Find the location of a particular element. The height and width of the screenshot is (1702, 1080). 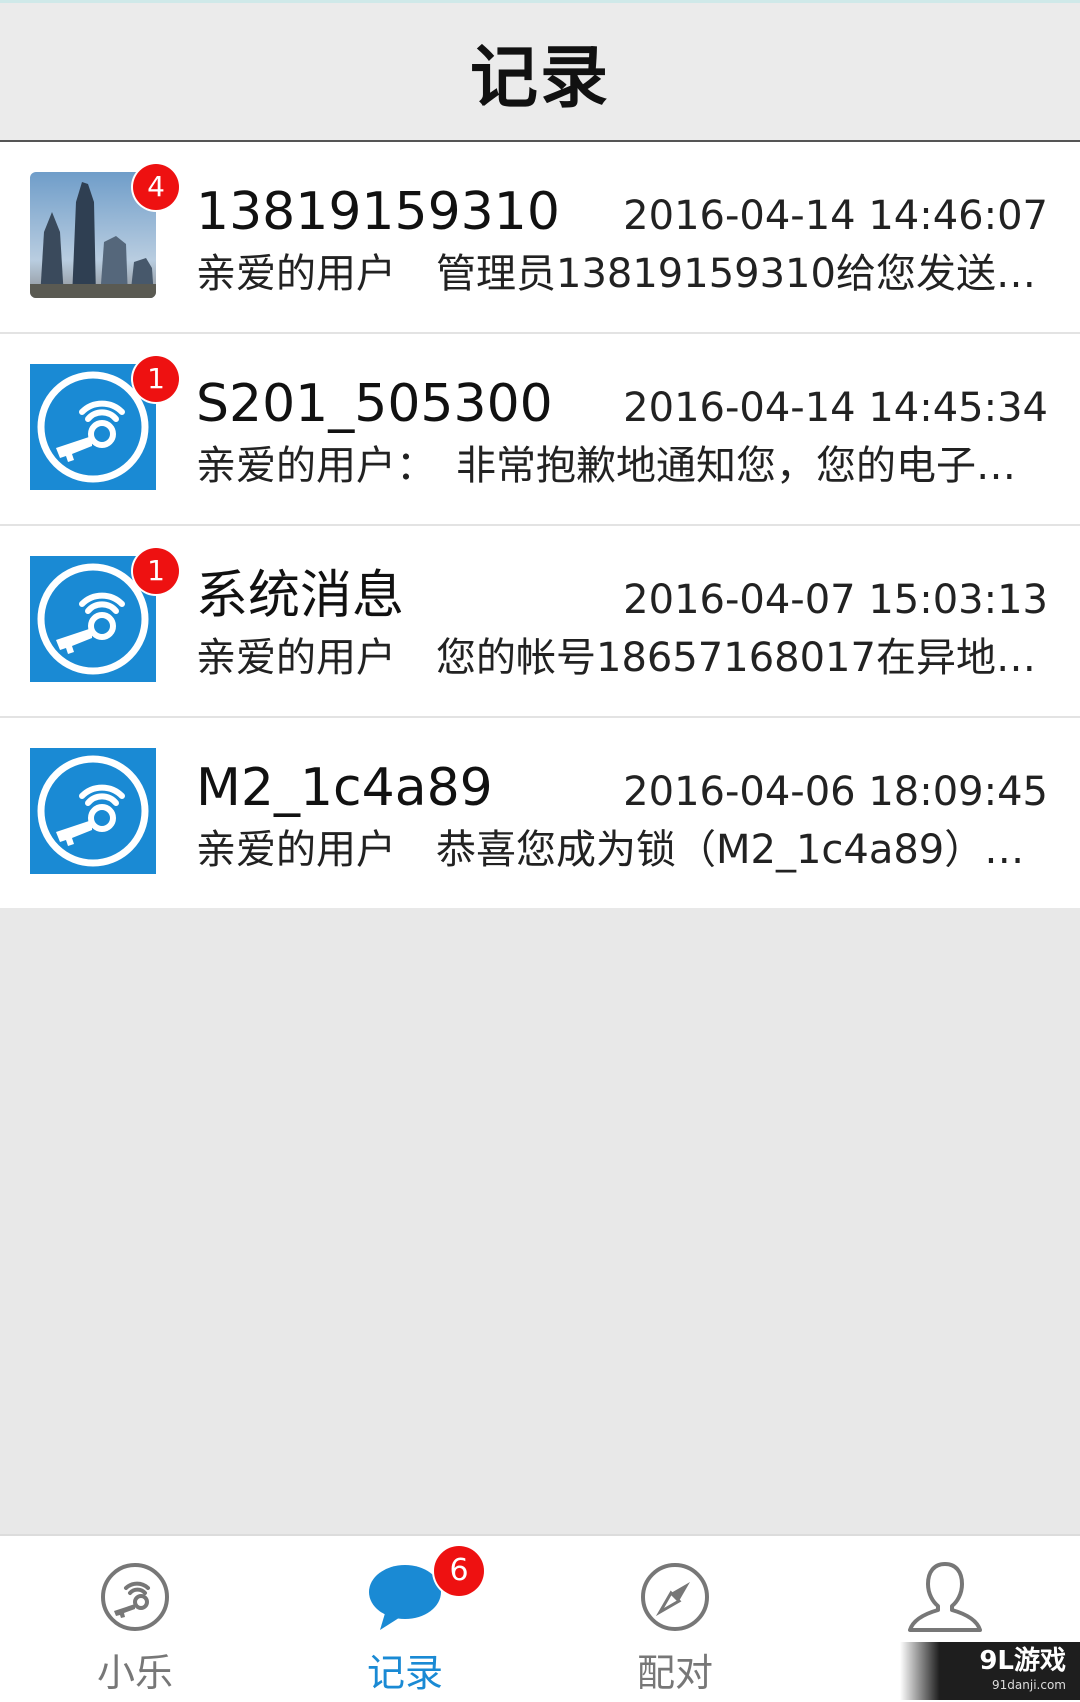

unread-badge: 4 is located at coordinates (156, 187).